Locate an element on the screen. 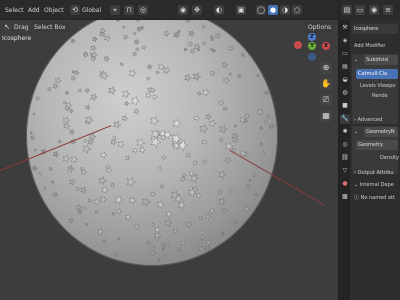 This screenshot has width=400, height=300. gizmo-neg-x is located at coordinates (298, 45).